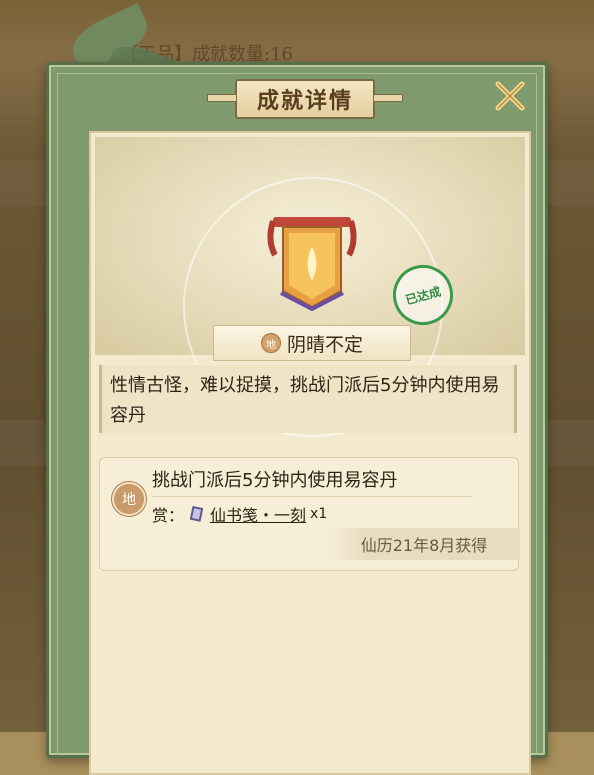  What do you see at coordinates (258, 514) in the screenshot?
I see `reward-item-link: 仙书笺・一刻` at bounding box center [258, 514].